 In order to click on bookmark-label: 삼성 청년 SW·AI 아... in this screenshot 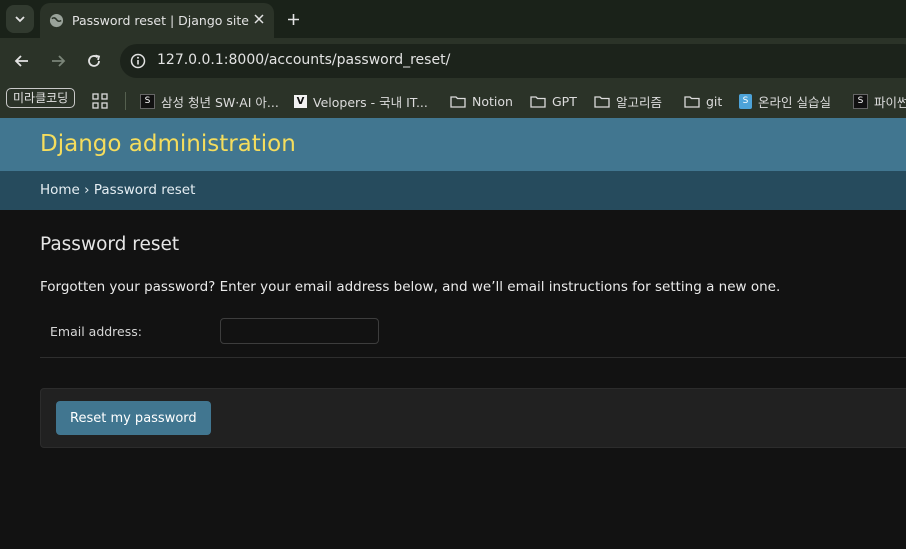, I will do `click(220, 102)`.